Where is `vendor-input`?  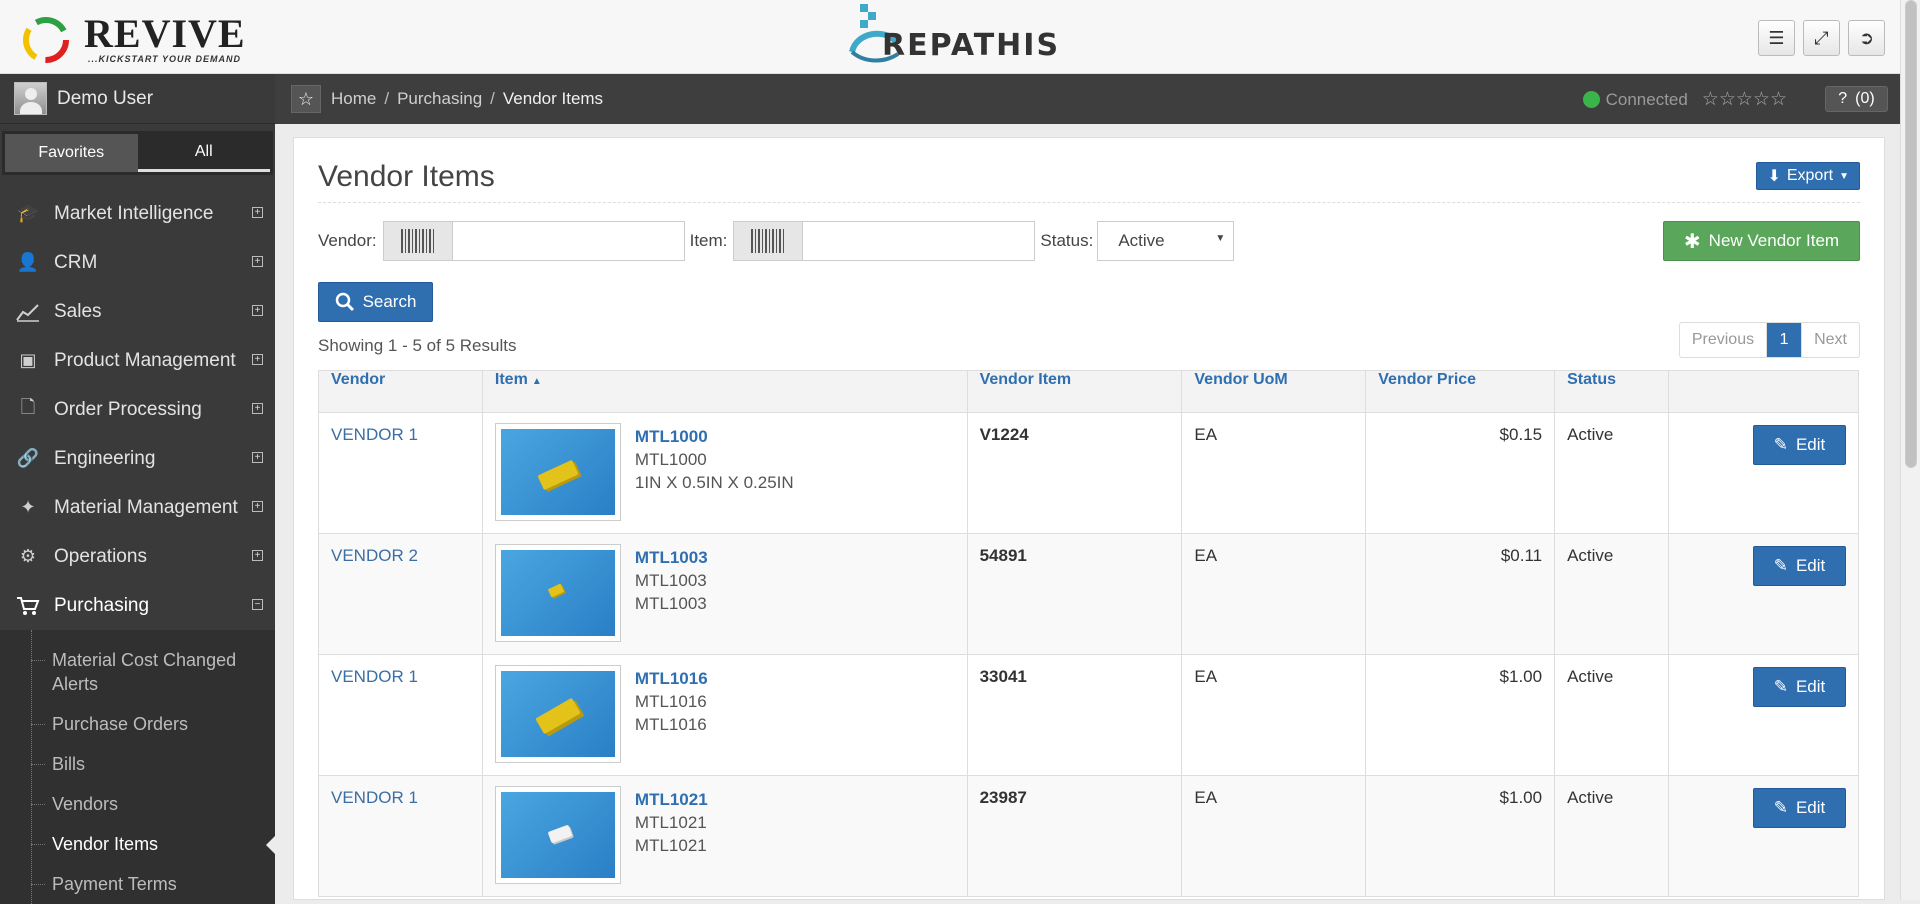 vendor-input is located at coordinates (568, 241).